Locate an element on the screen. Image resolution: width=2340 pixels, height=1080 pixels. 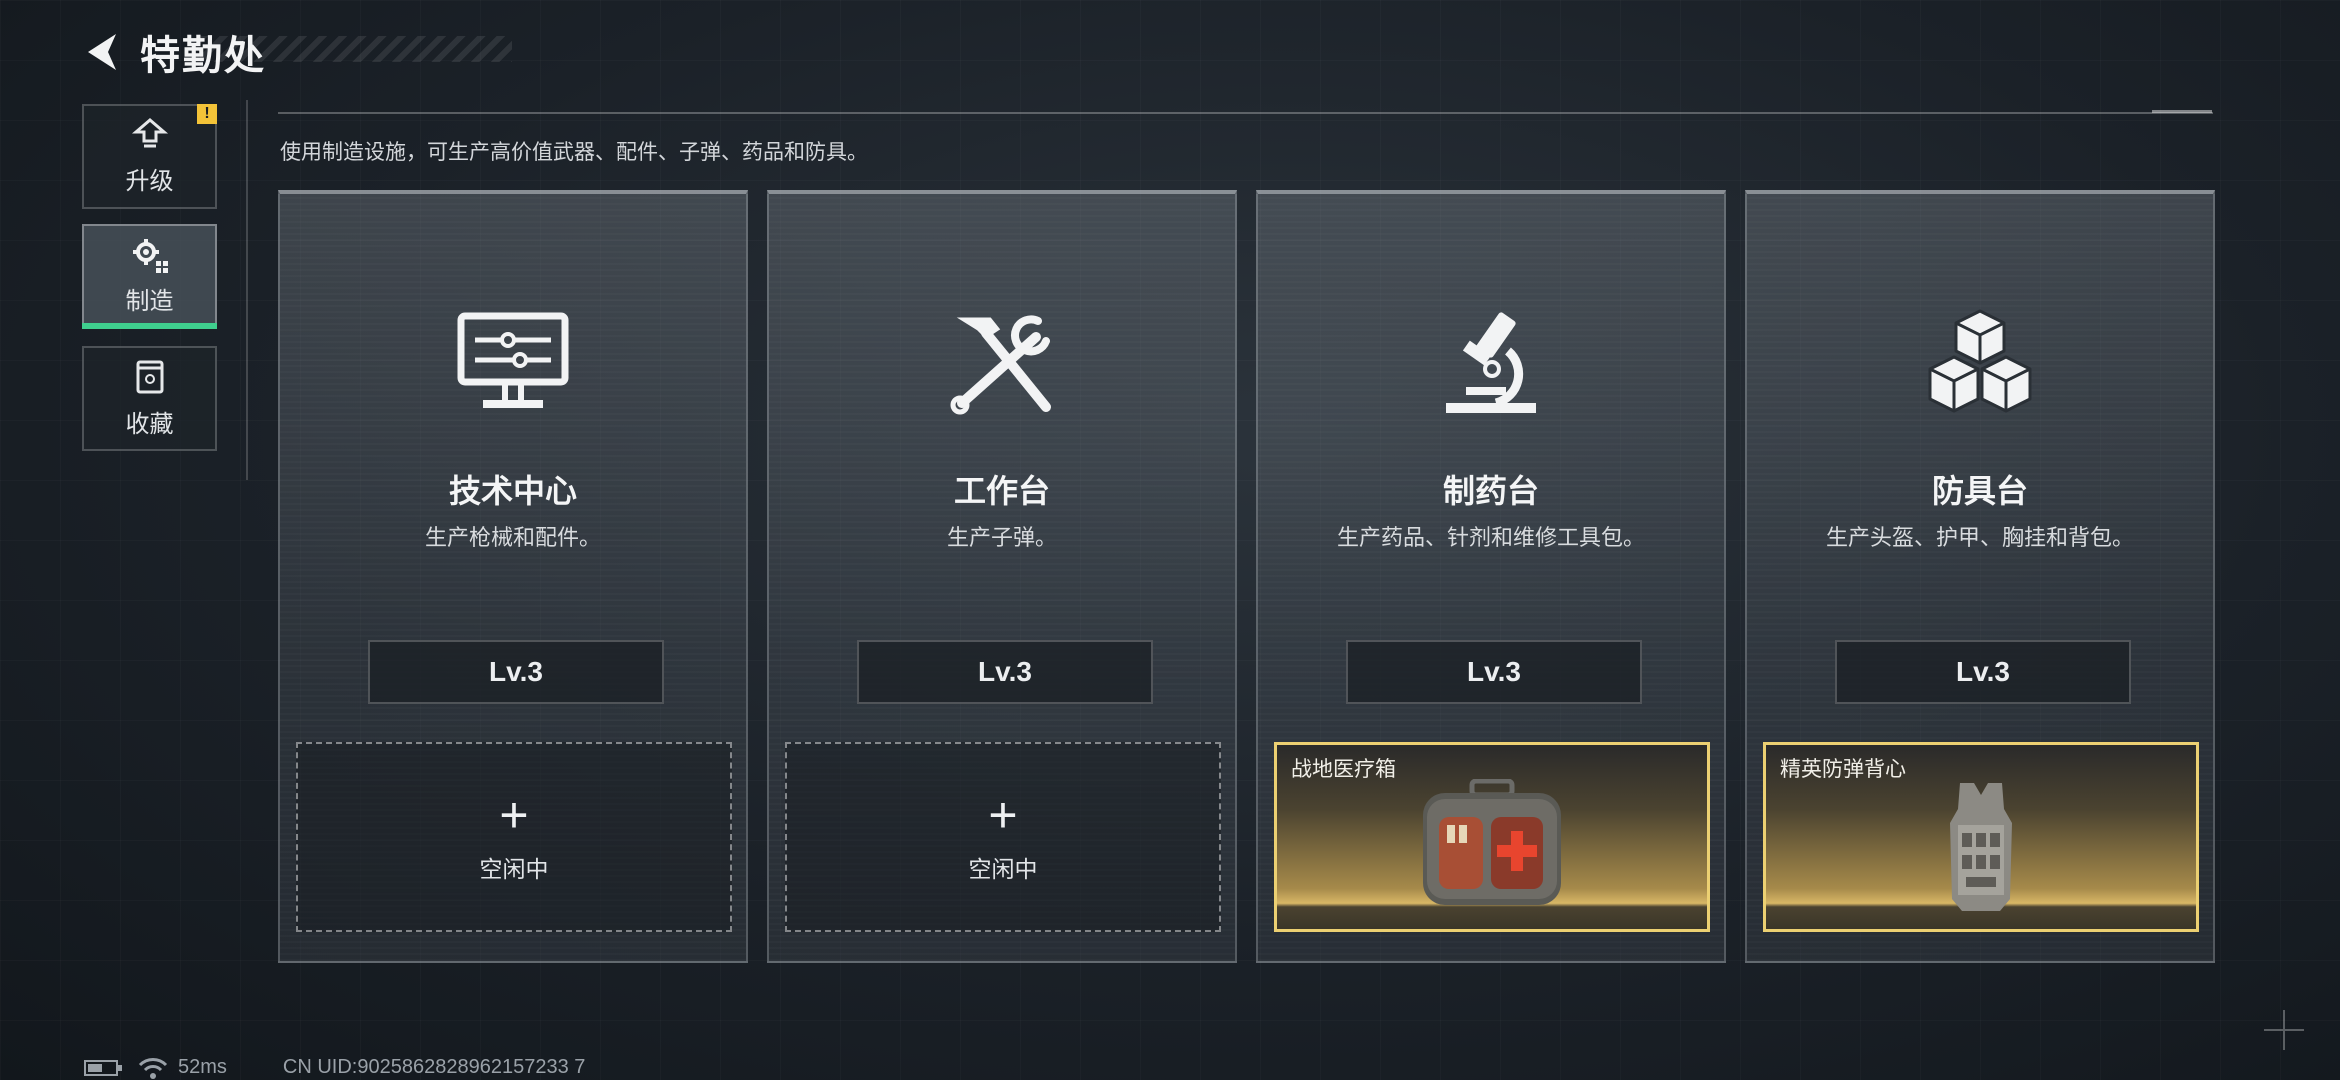
production-slot-active: 战地医疗箱 is located at coordinates (1492, 837).